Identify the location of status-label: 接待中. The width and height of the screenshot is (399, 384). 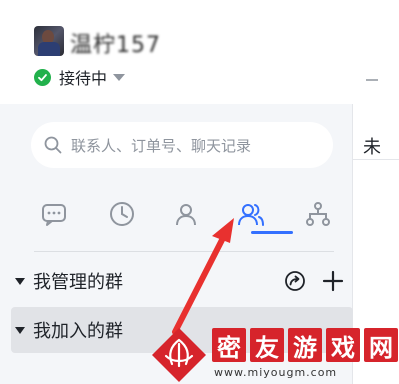
(83, 78).